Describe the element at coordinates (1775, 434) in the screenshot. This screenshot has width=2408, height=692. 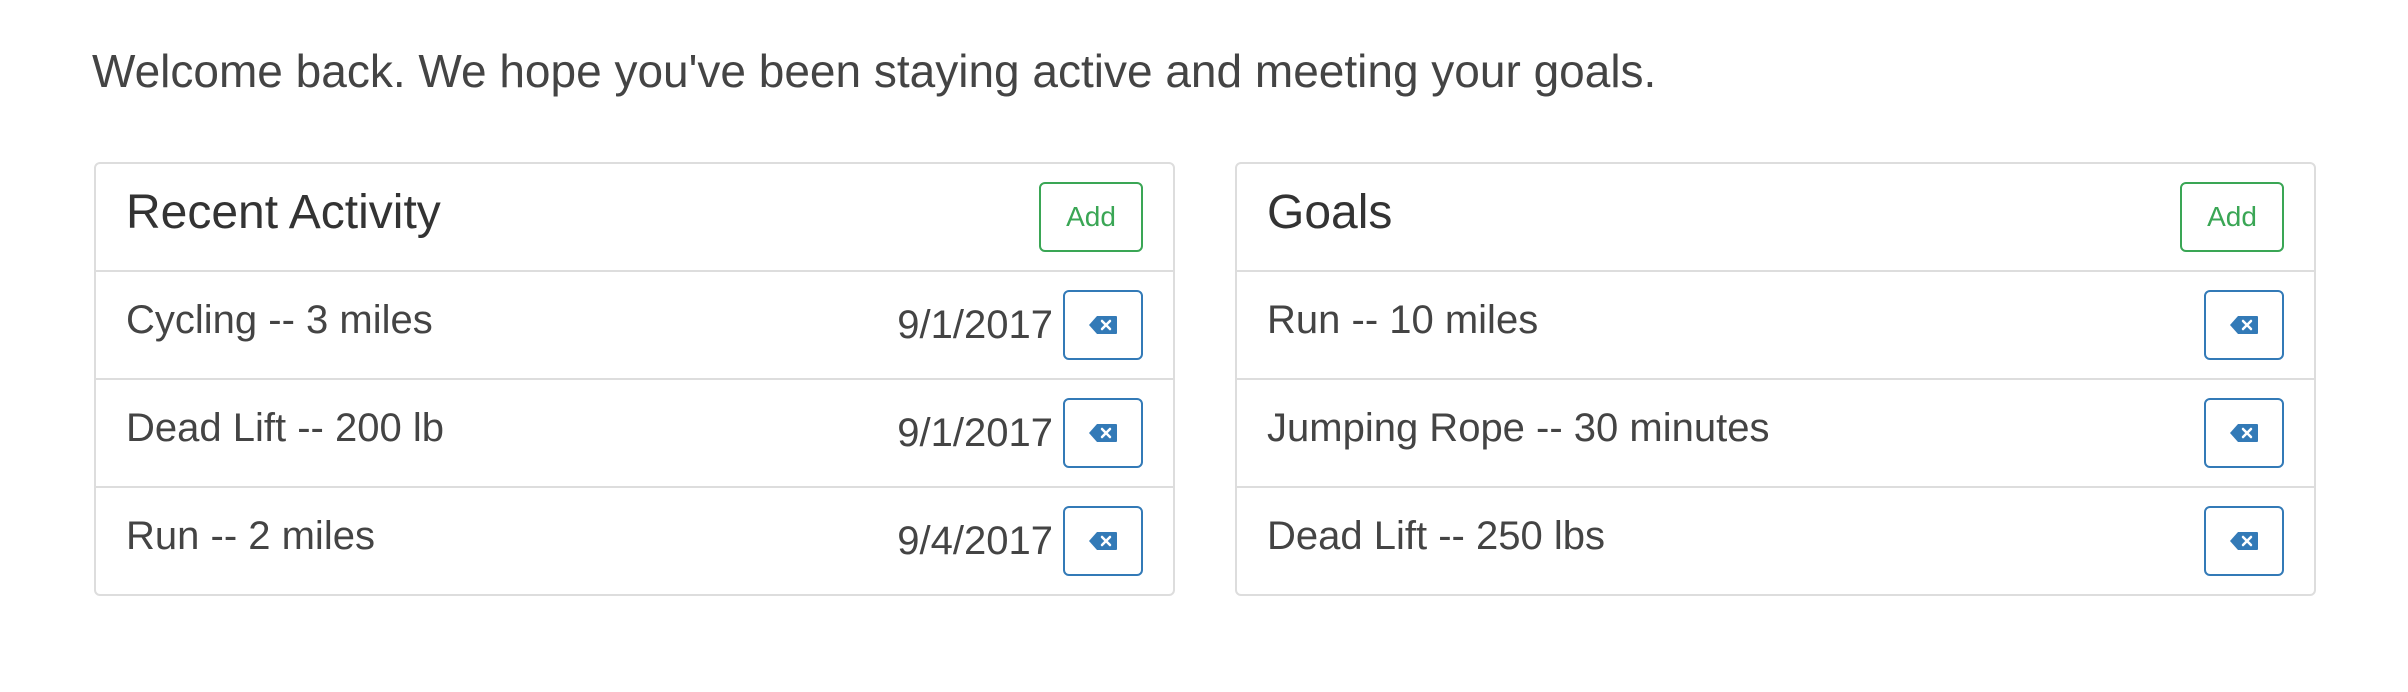
I see `goal-row: Jumping Rope -- 30 minutes` at that location.